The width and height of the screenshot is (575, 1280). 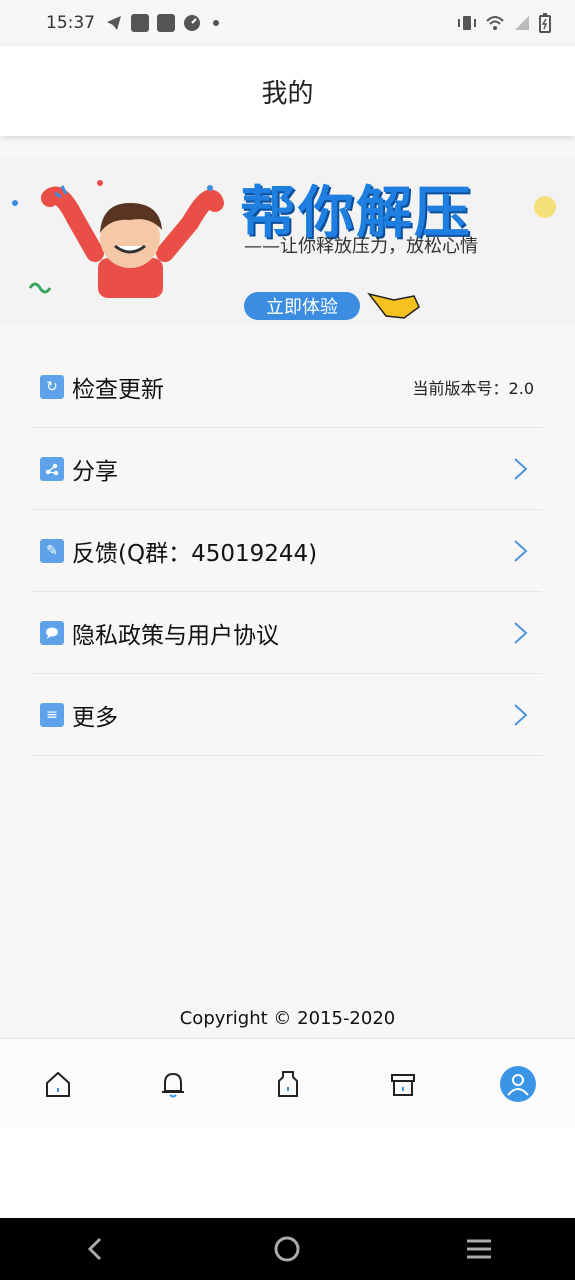 What do you see at coordinates (287, 93) in the screenshot?
I see `page-title: 我的` at bounding box center [287, 93].